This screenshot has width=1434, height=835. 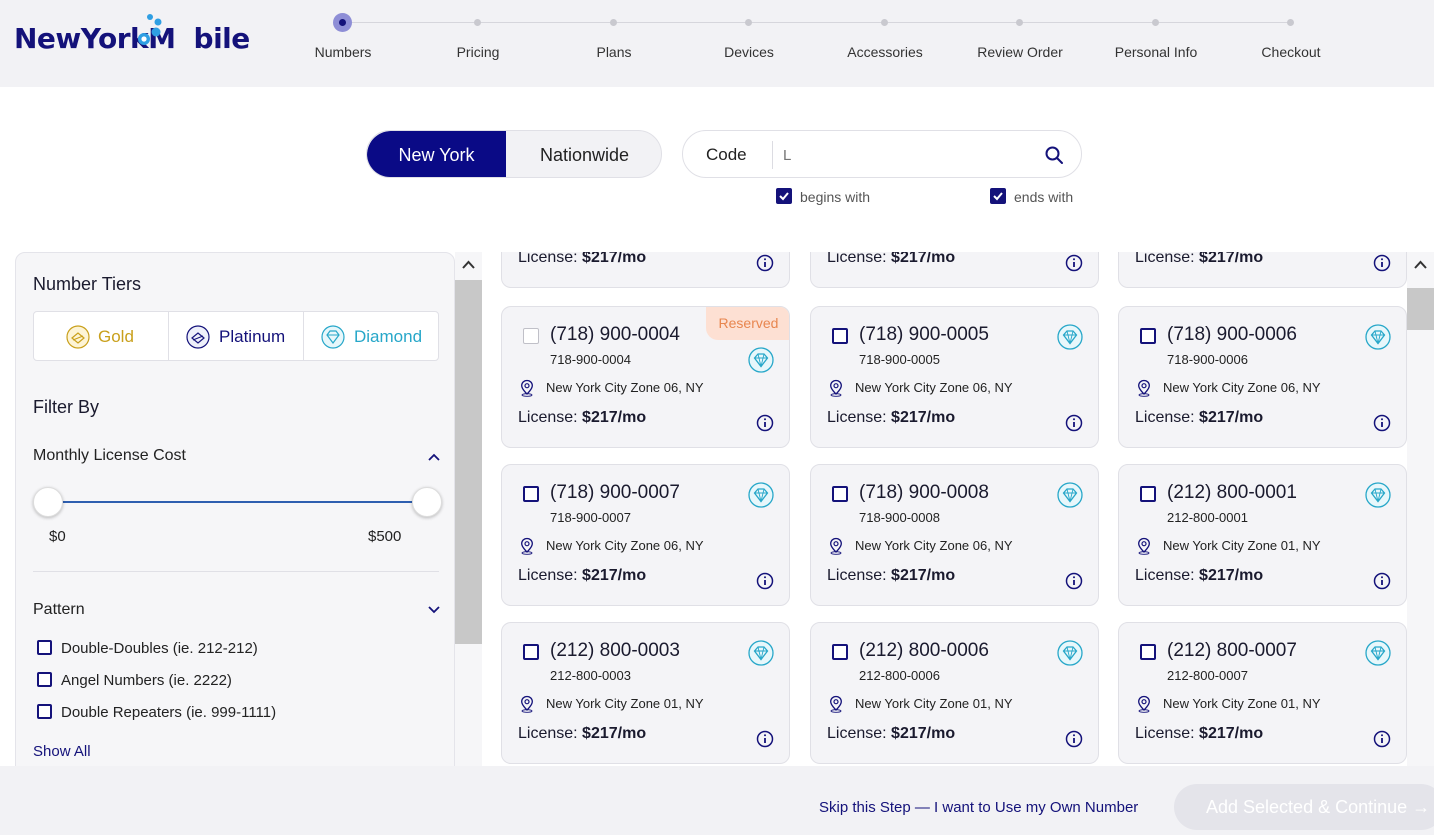 What do you see at coordinates (614, 43) in the screenshot?
I see `step-plans: Plans` at bounding box center [614, 43].